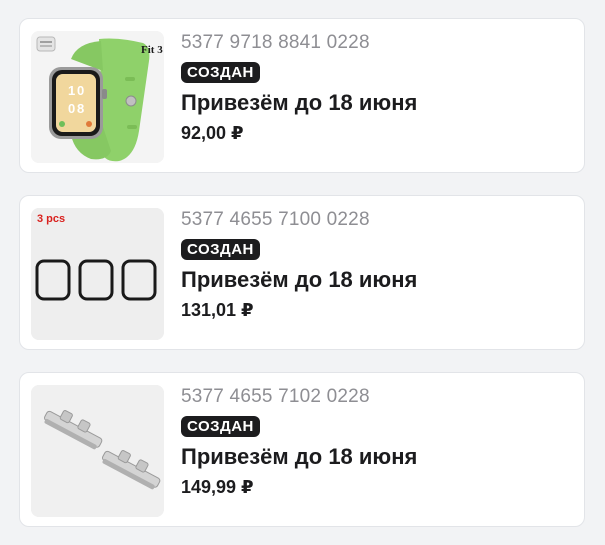  I want to click on metal-strap-connectors-icon, so click(97, 451).